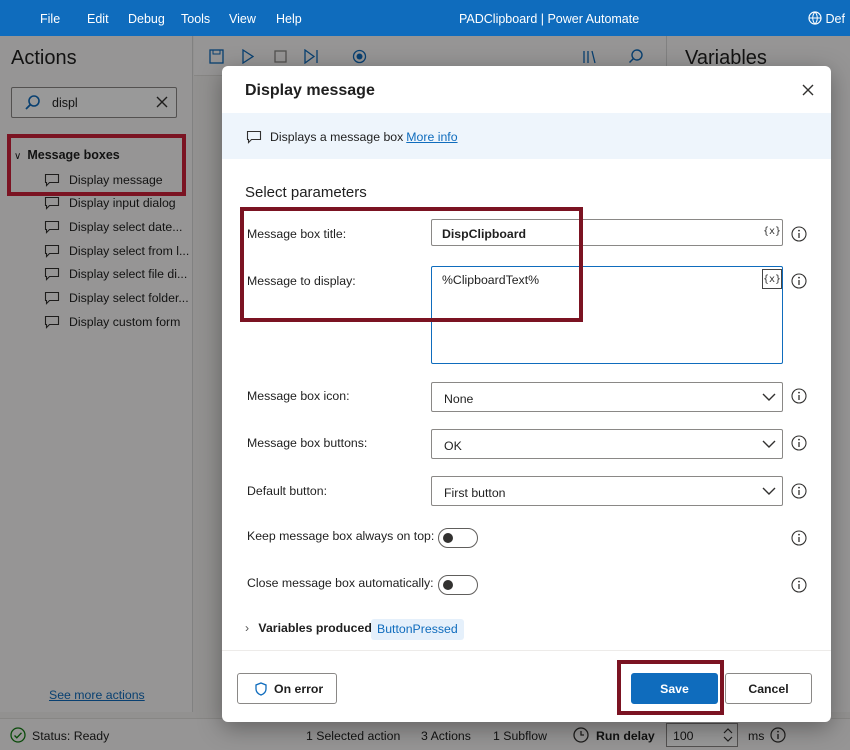  I want to click on dialog-info-bar: Displays a message box More info, so click(526, 136).